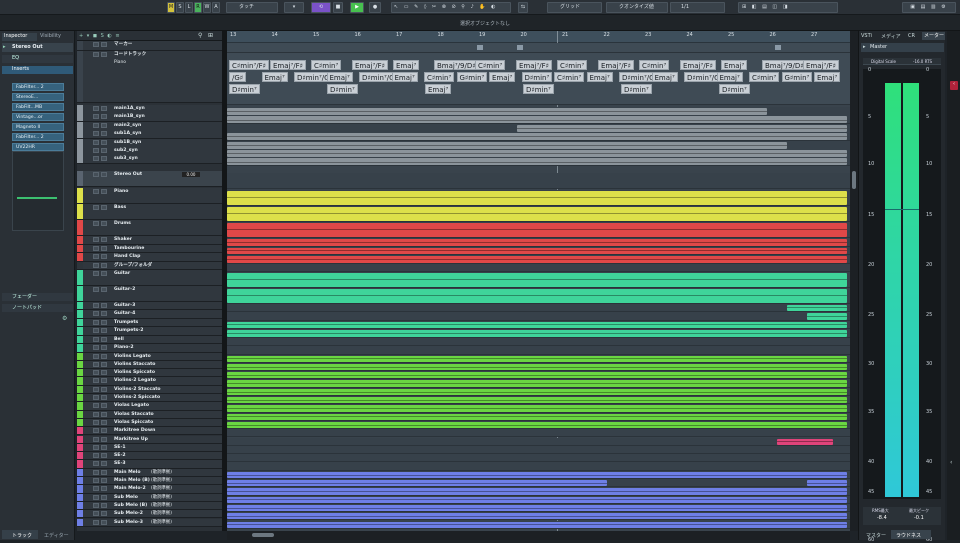 This screenshot has height=543, width=960. I want to click on chord-event: C♯min⁷/F♯, so click(249, 65).